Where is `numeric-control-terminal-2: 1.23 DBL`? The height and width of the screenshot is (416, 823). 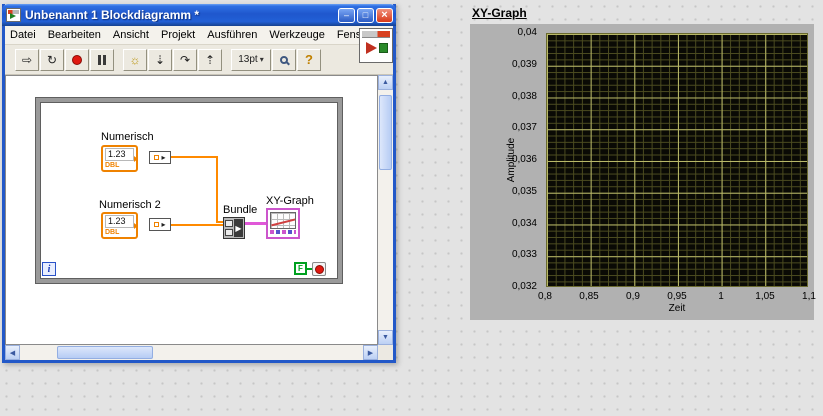 numeric-control-terminal-2: 1.23 DBL is located at coordinates (119, 225).